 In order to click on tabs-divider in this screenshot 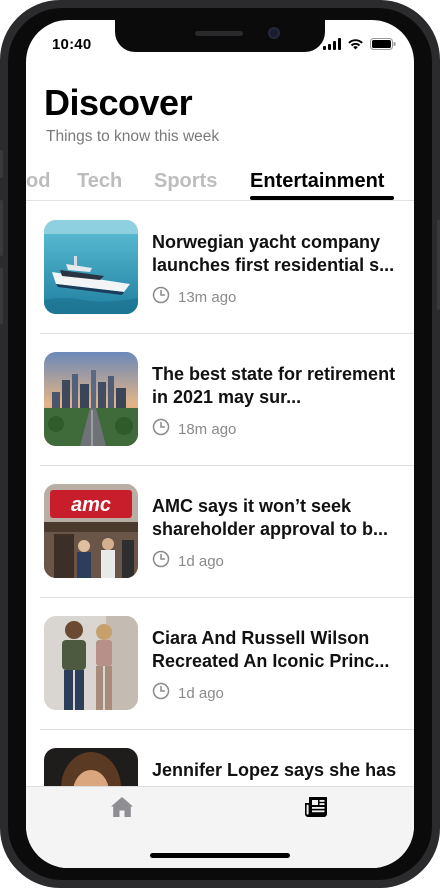, I will do `click(220, 200)`.